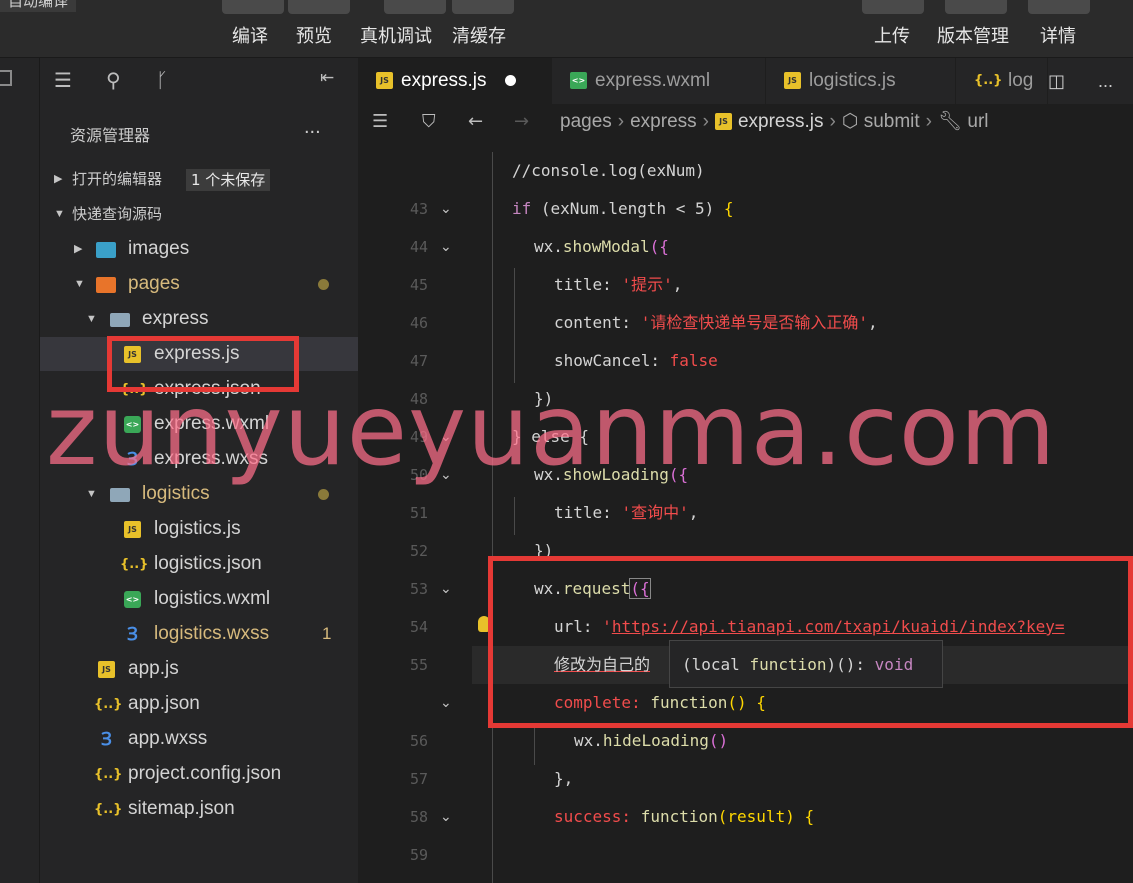  What do you see at coordinates (415, 7) in the screenshot?
I see `debug-icon` at bounding box center [415, 7].